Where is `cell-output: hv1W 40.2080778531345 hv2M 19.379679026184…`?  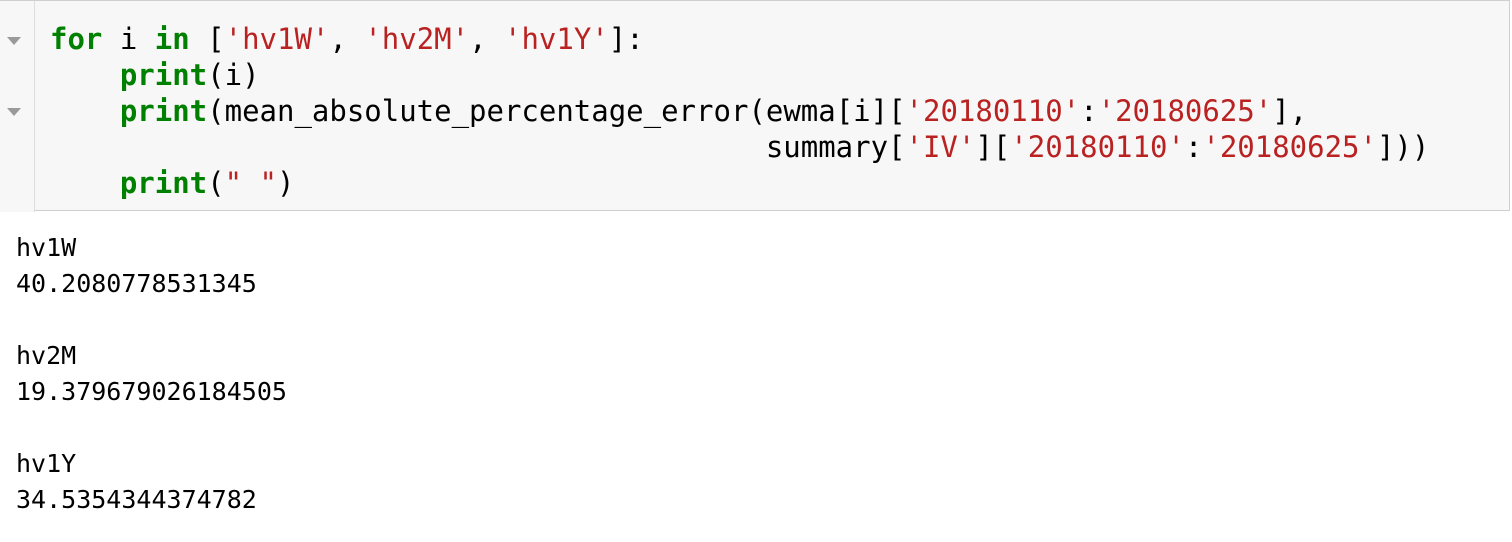 cell-output: hv1W 40.2080778531345 hv2M 19.379679026184… is located at coordinates (151, 374).